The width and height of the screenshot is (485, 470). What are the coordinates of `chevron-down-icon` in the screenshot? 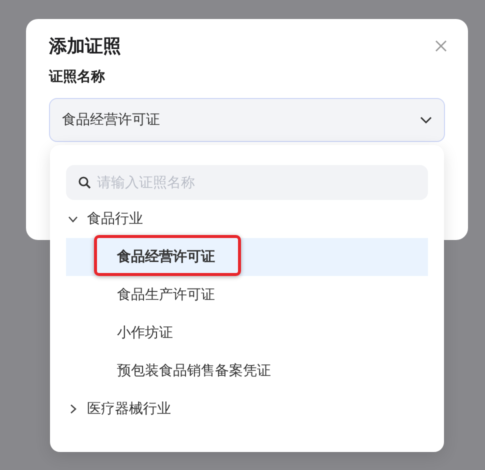 It's located at (426, 120).